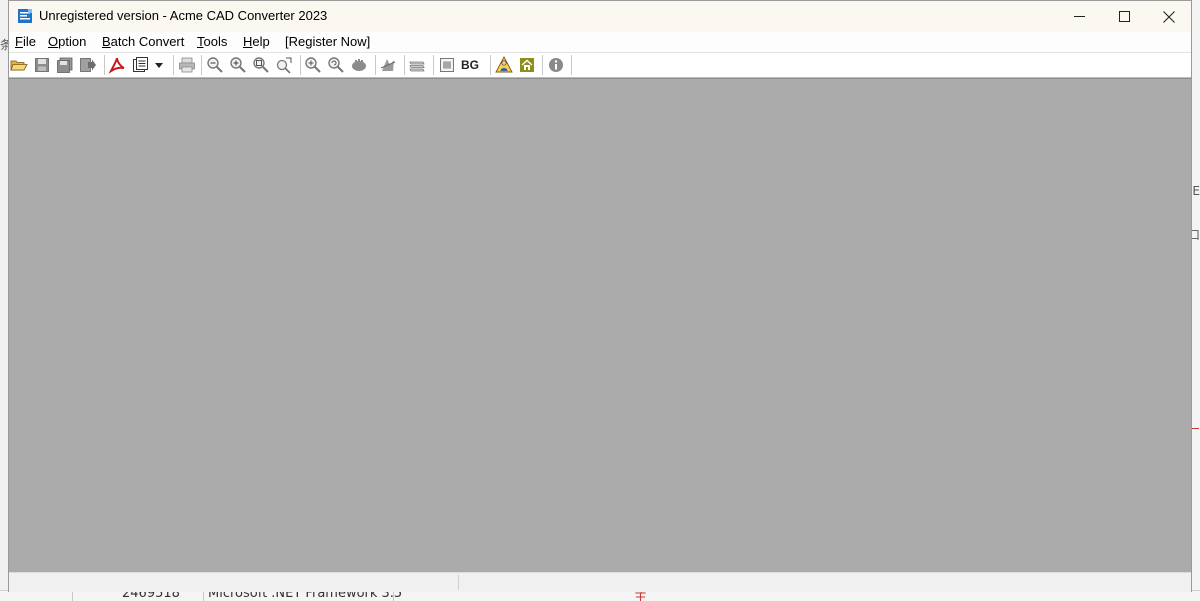 The height and width of the screenshot is (601, 1200). I want to click on zoom-previous-button, so click(336, 65).